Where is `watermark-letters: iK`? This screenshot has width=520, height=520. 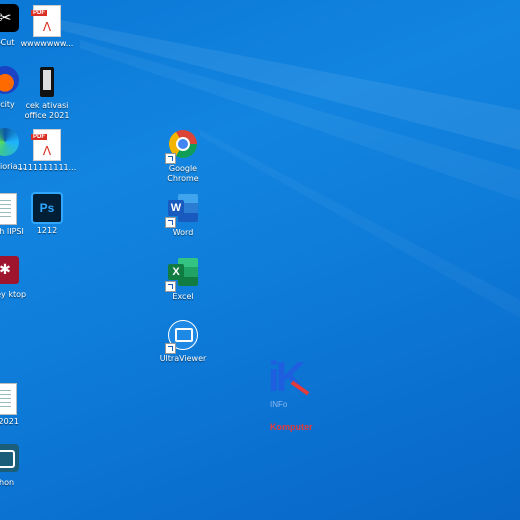
watermark-letters: iK is located at coordinates (287, 376).